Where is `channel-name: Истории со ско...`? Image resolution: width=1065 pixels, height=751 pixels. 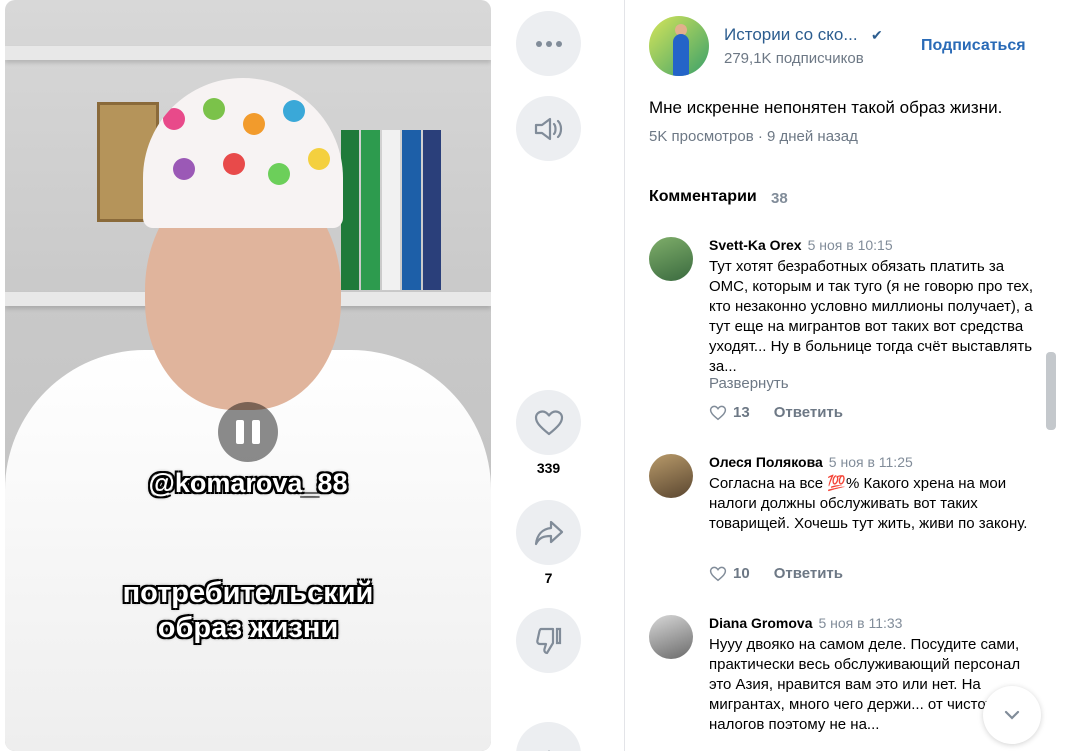 channel-name: Истории со ско... is located at coordinates (791, 35).